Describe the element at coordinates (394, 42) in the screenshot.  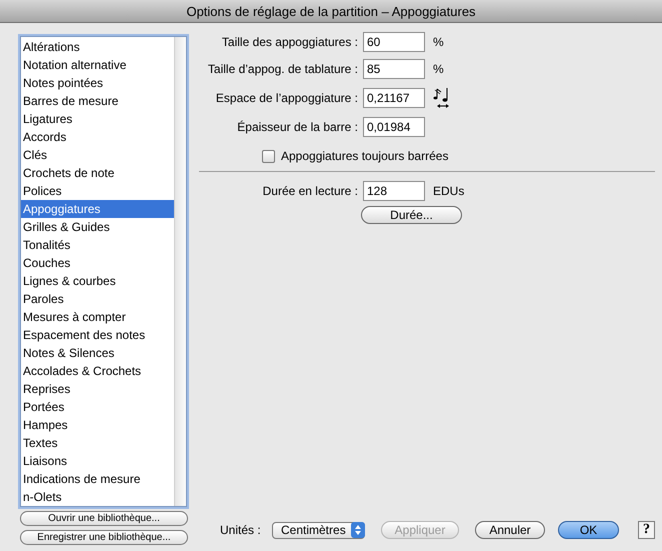
I see `input-field: 60` at that location.